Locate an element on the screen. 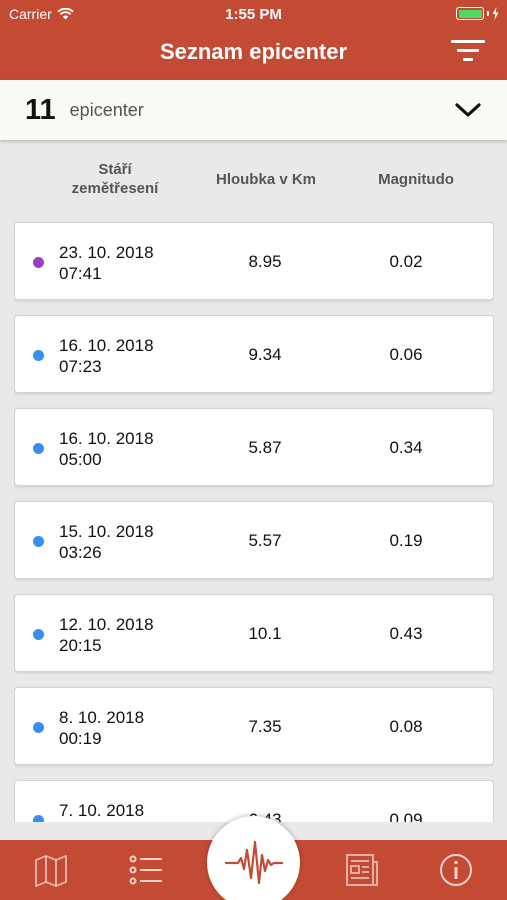 This screenshot has width=507, height=900. charging-icon is located at coordinates (495, 13).